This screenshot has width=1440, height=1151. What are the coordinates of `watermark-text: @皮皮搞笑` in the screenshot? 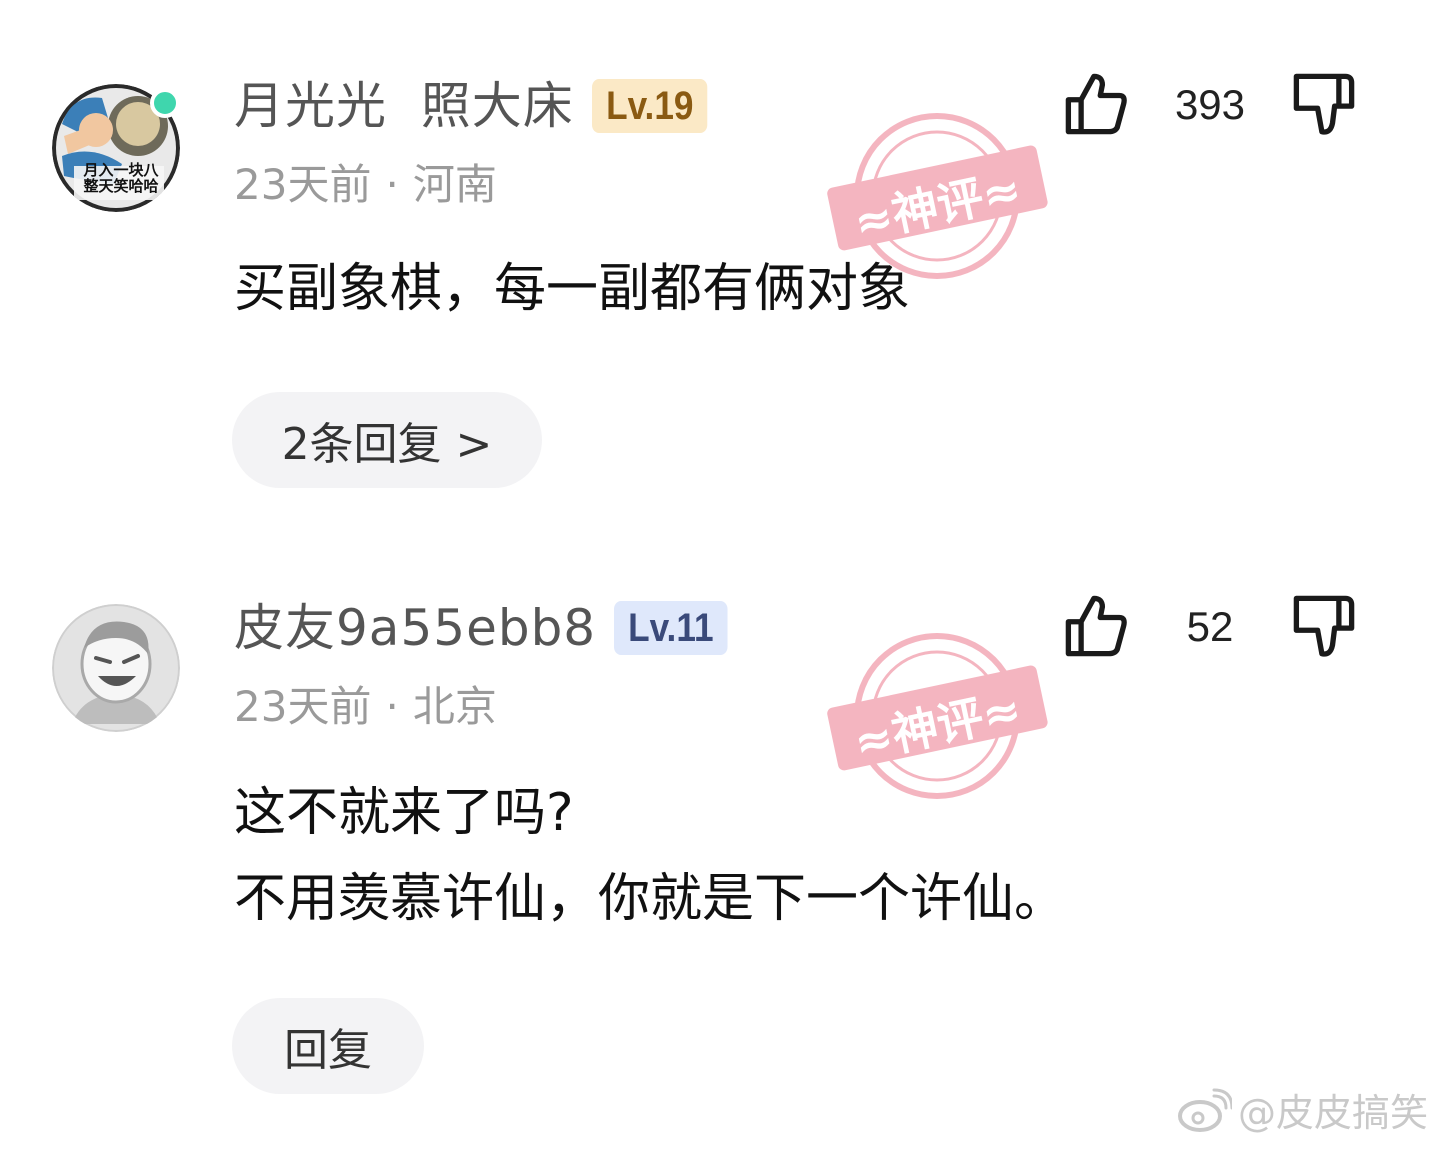 It's located at (1332, 1113).